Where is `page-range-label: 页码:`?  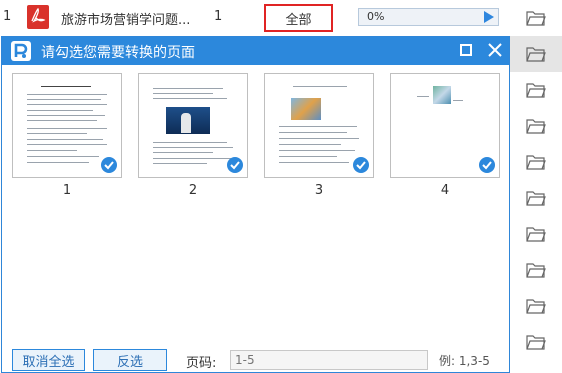
page-range-label: 页码: is located at coordinates (201, 363).